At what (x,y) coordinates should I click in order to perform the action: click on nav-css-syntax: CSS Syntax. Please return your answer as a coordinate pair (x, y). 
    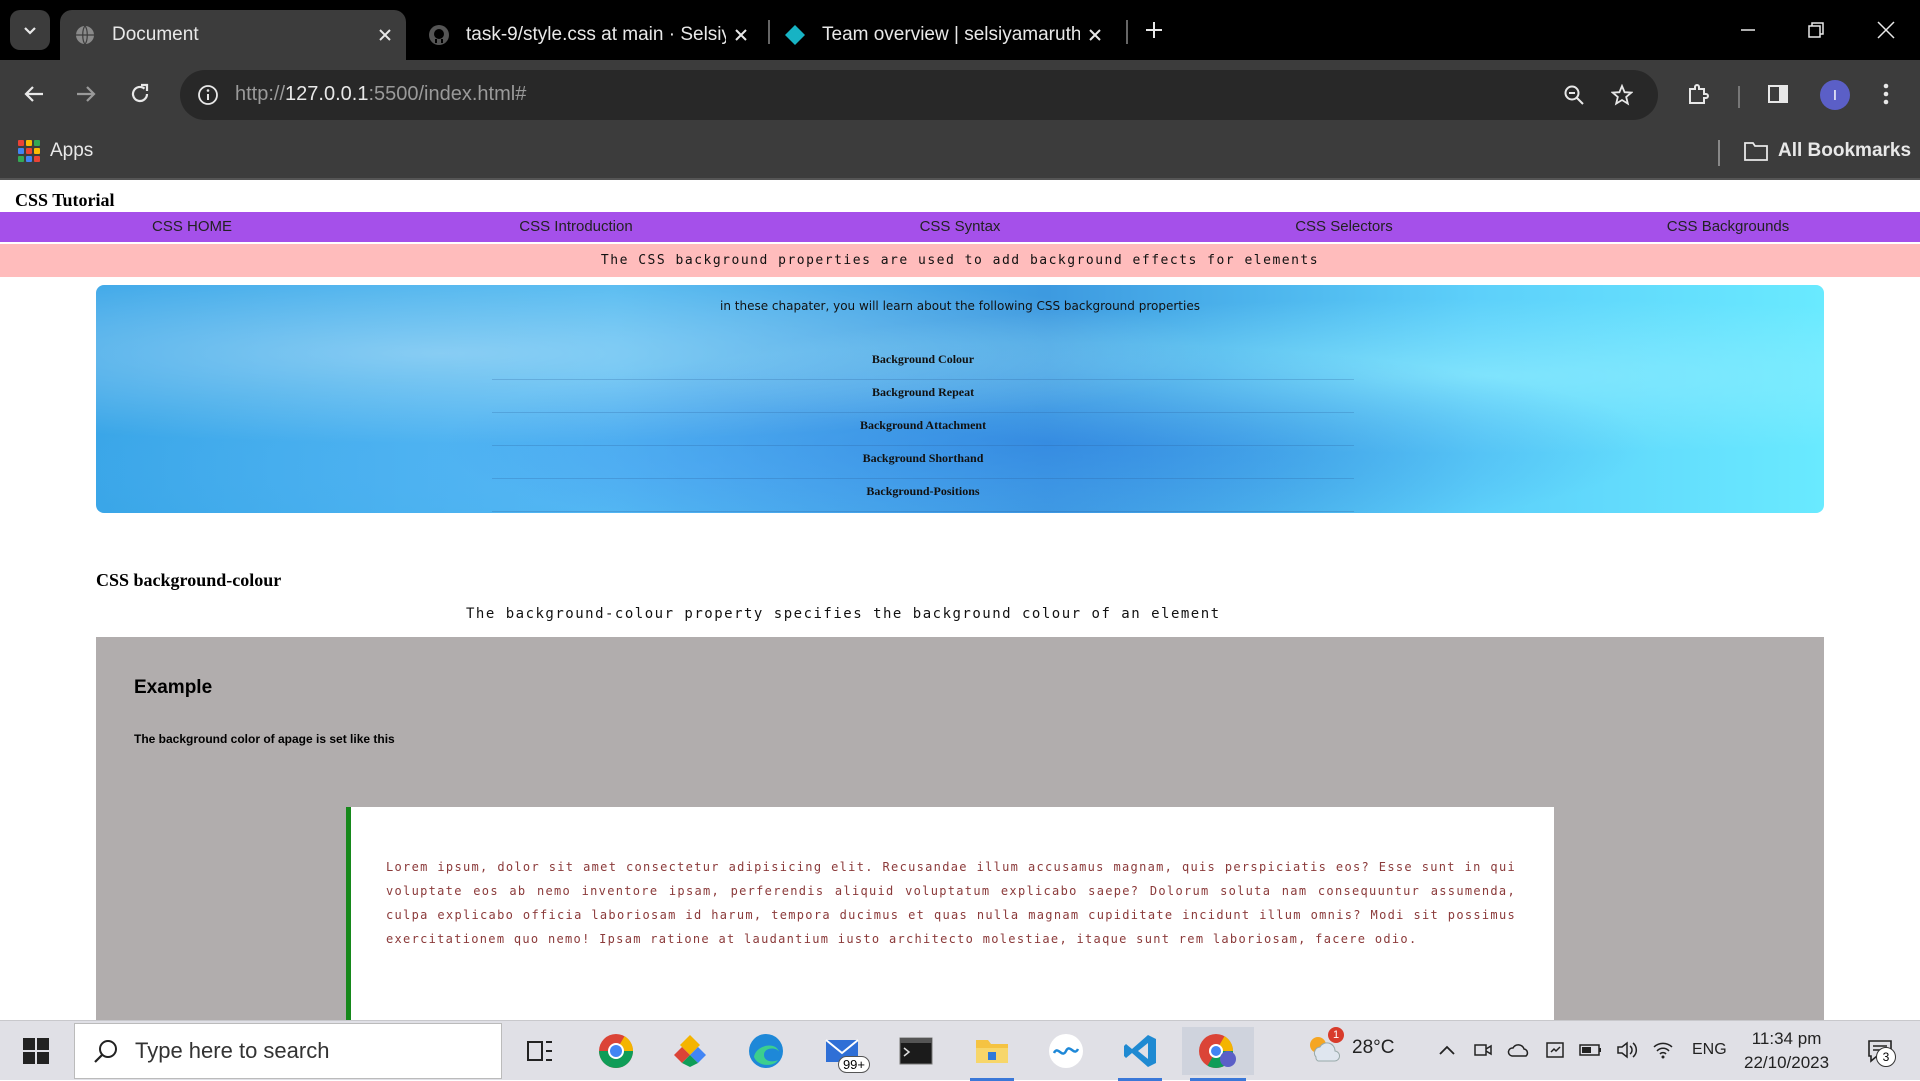
    Looking at the image, I should click on (960, 227).